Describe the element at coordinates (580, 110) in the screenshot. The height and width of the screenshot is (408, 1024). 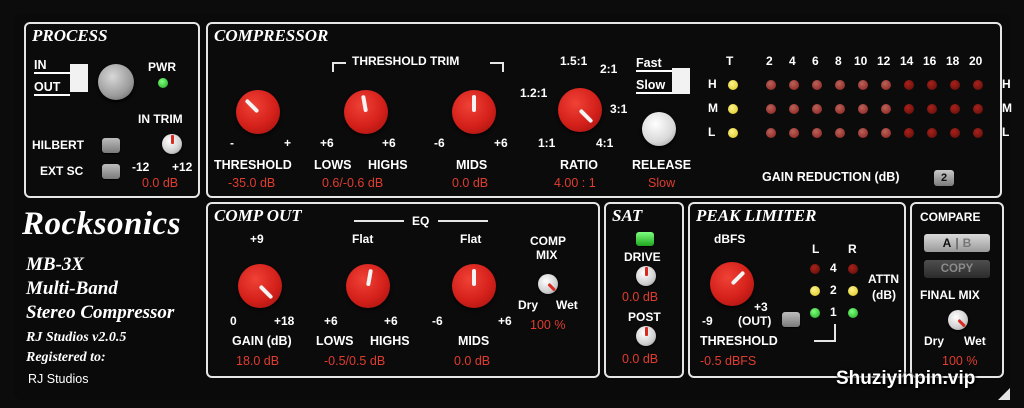
I see `ratio-knob` at that location.